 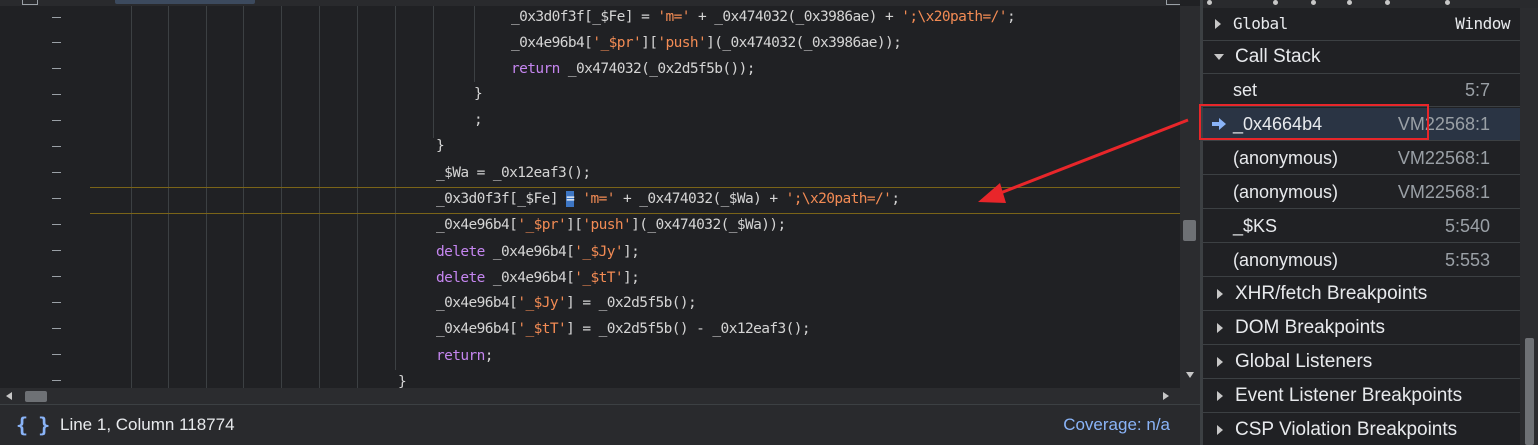 What do you see at coordinates (185, 2) in the screenshot?
I see `file-tab` at bounding box center [185, 2].